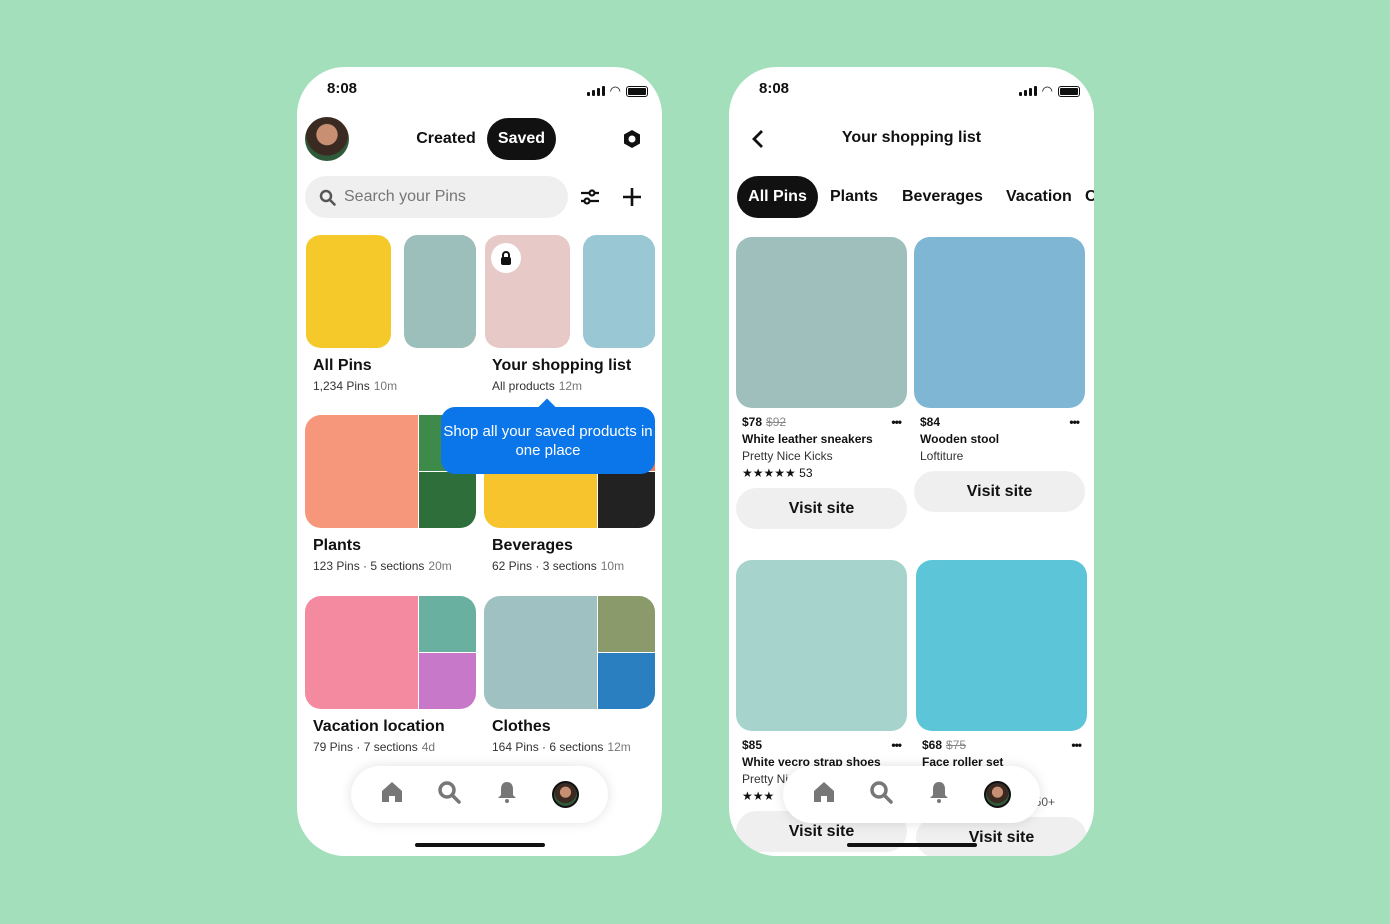 This screenshot has width=1390, height=924. Describe the element at coordinates (537, 386) in the screenshot. I see `board-meta: All products 12m` at that location.